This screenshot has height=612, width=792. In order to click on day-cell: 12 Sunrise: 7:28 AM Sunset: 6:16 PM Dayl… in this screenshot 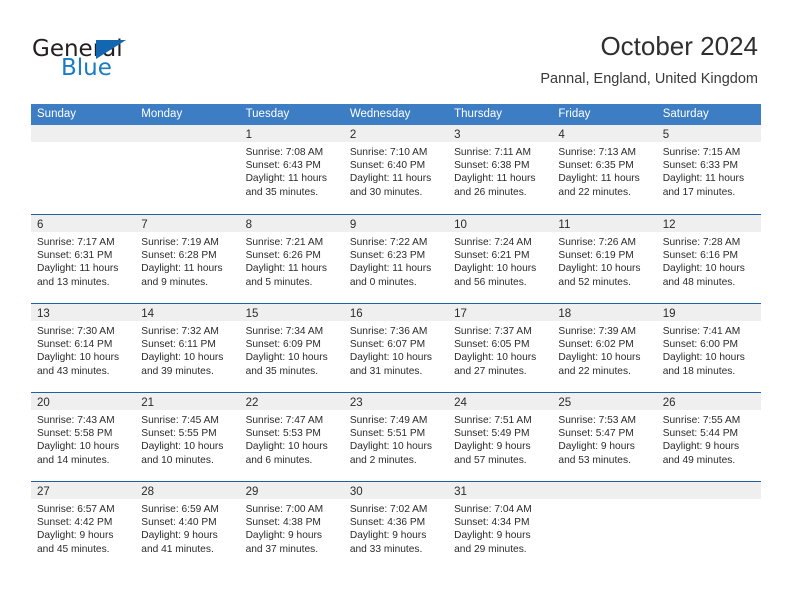, I will do `click(708, 259)`.